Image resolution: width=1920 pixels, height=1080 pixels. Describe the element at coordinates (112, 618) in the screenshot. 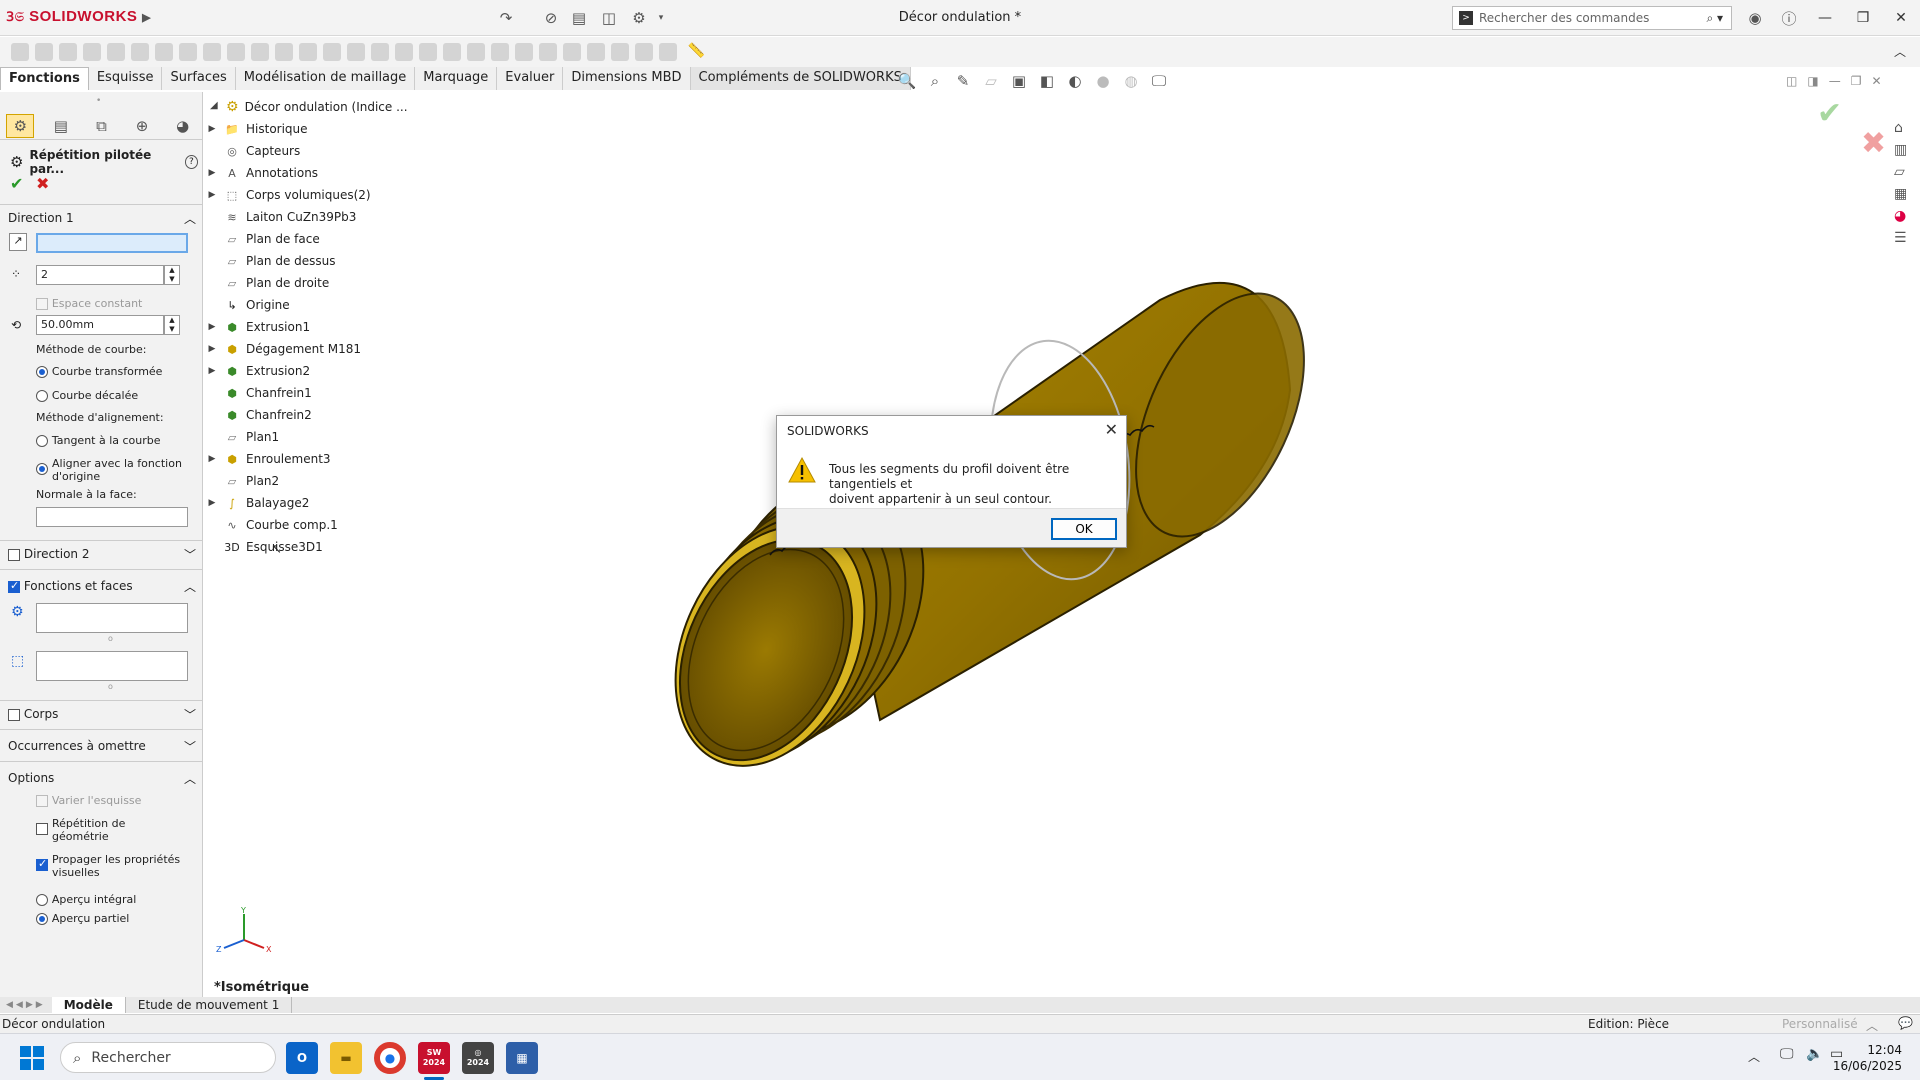

I see `features-selection-box` at that location.